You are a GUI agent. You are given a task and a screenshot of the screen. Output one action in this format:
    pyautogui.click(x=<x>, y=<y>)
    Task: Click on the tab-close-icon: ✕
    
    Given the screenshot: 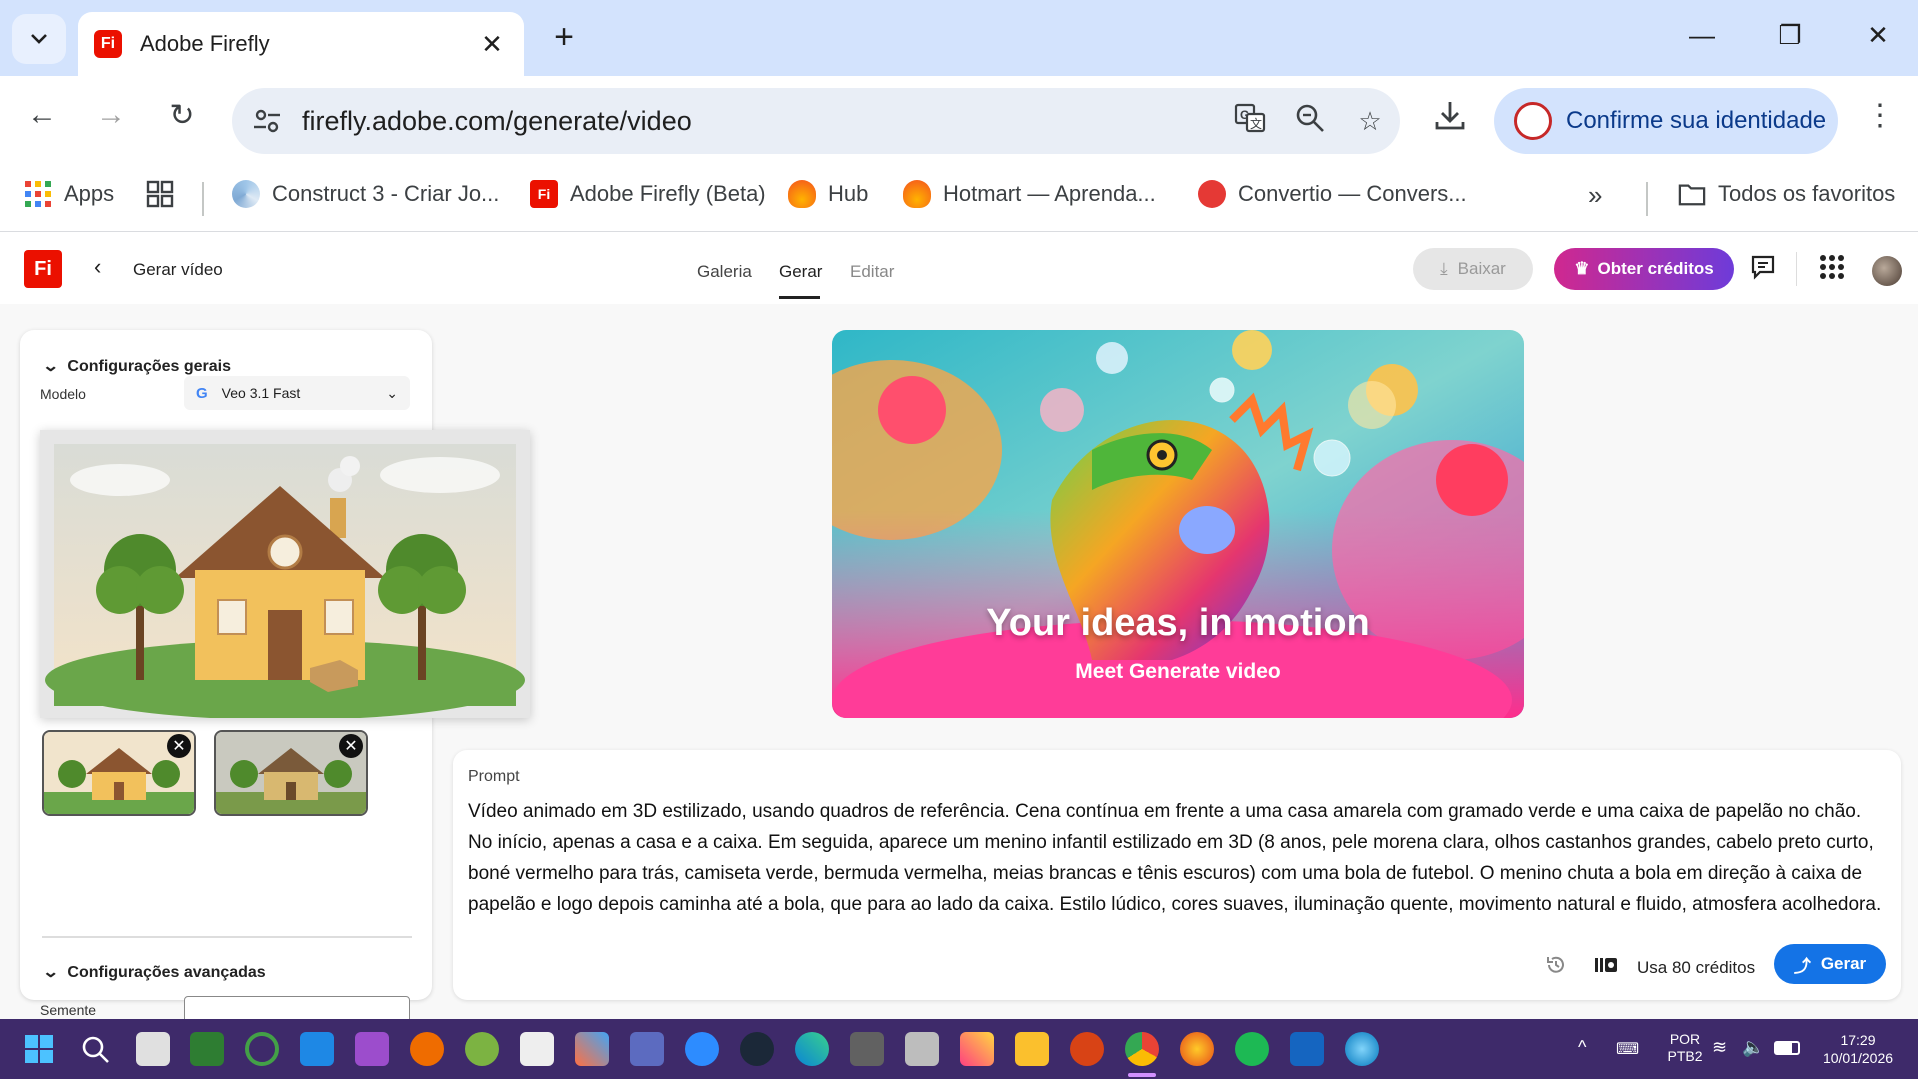 What is the action you would take?
    pyautogui.click(x=492, y=44)
    